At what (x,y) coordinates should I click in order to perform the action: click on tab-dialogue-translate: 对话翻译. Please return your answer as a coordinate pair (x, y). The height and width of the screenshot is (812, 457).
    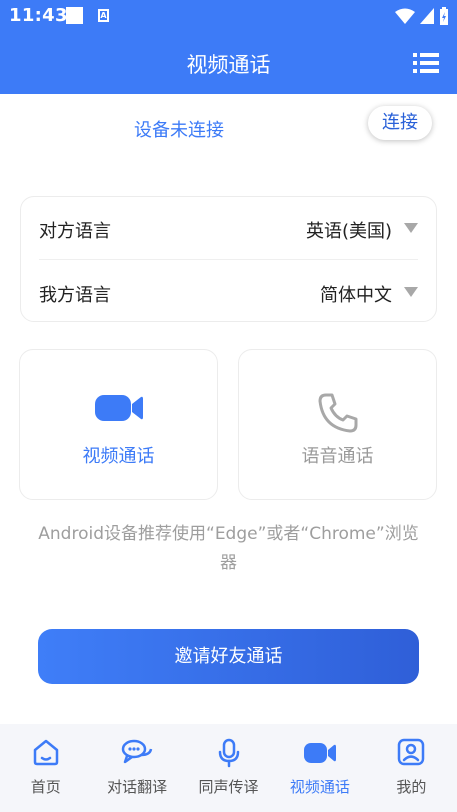
    Looking at the image, I should click on (136, 768).